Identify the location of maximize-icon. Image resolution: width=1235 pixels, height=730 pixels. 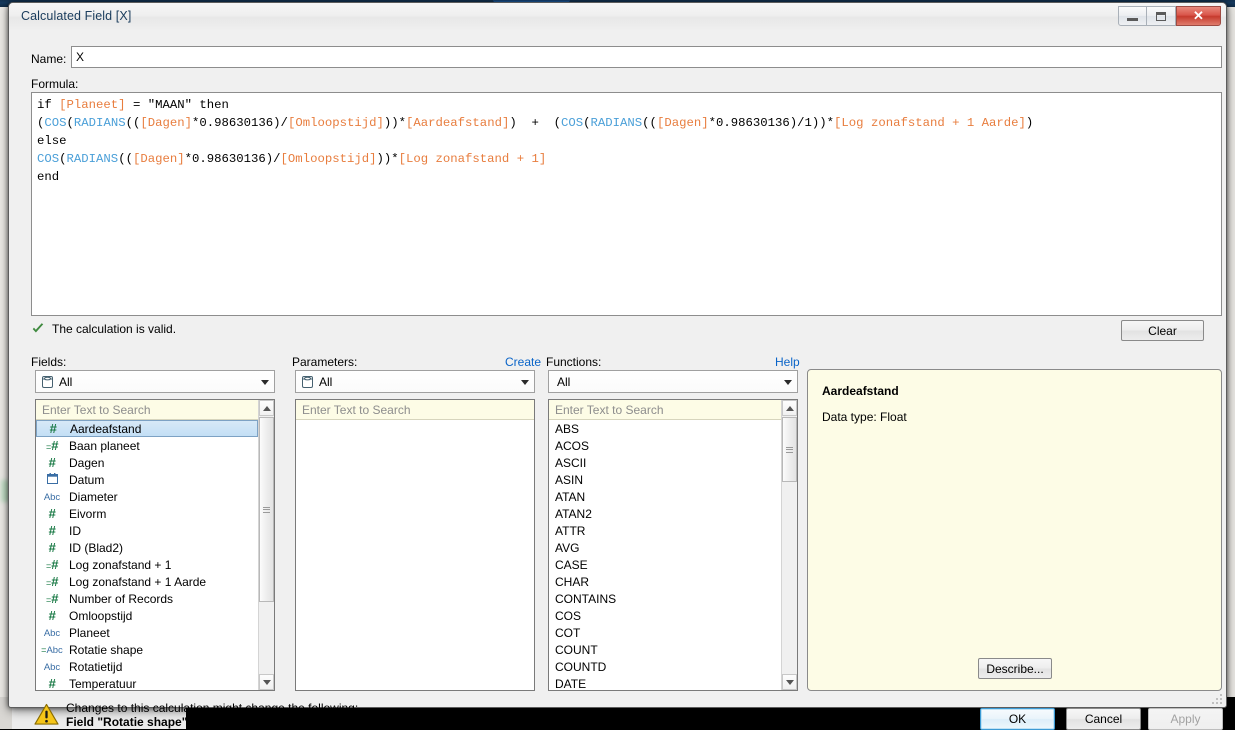
(1161, 16).